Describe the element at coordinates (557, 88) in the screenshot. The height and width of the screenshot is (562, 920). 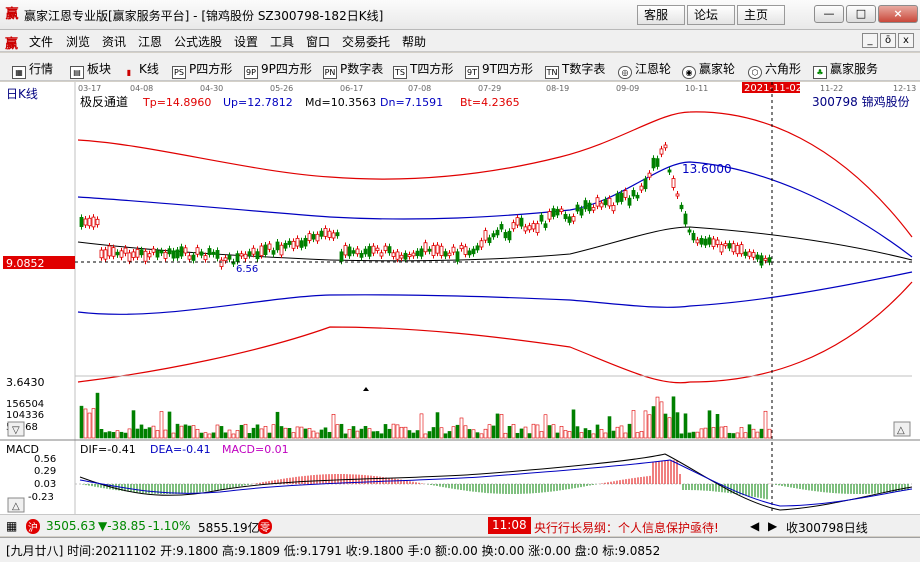
I see `date-tick: 08-19` at that location.